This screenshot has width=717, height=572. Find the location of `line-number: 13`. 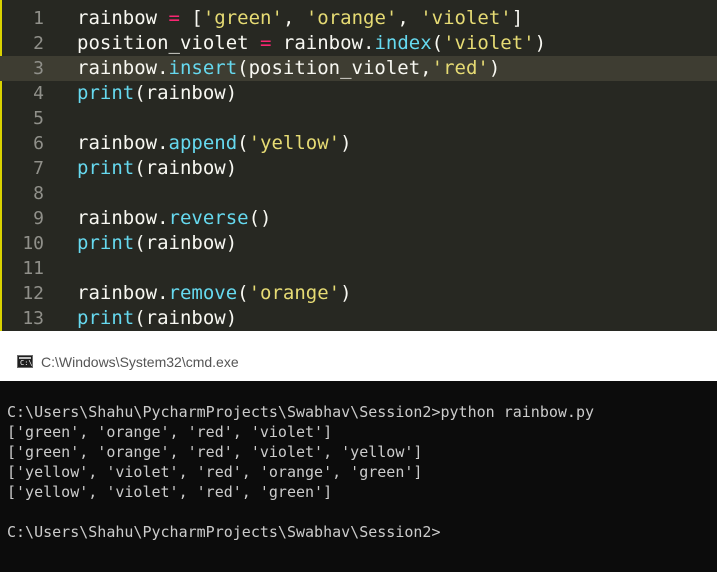

line-number: 13 is located at coordinates (33, 318).